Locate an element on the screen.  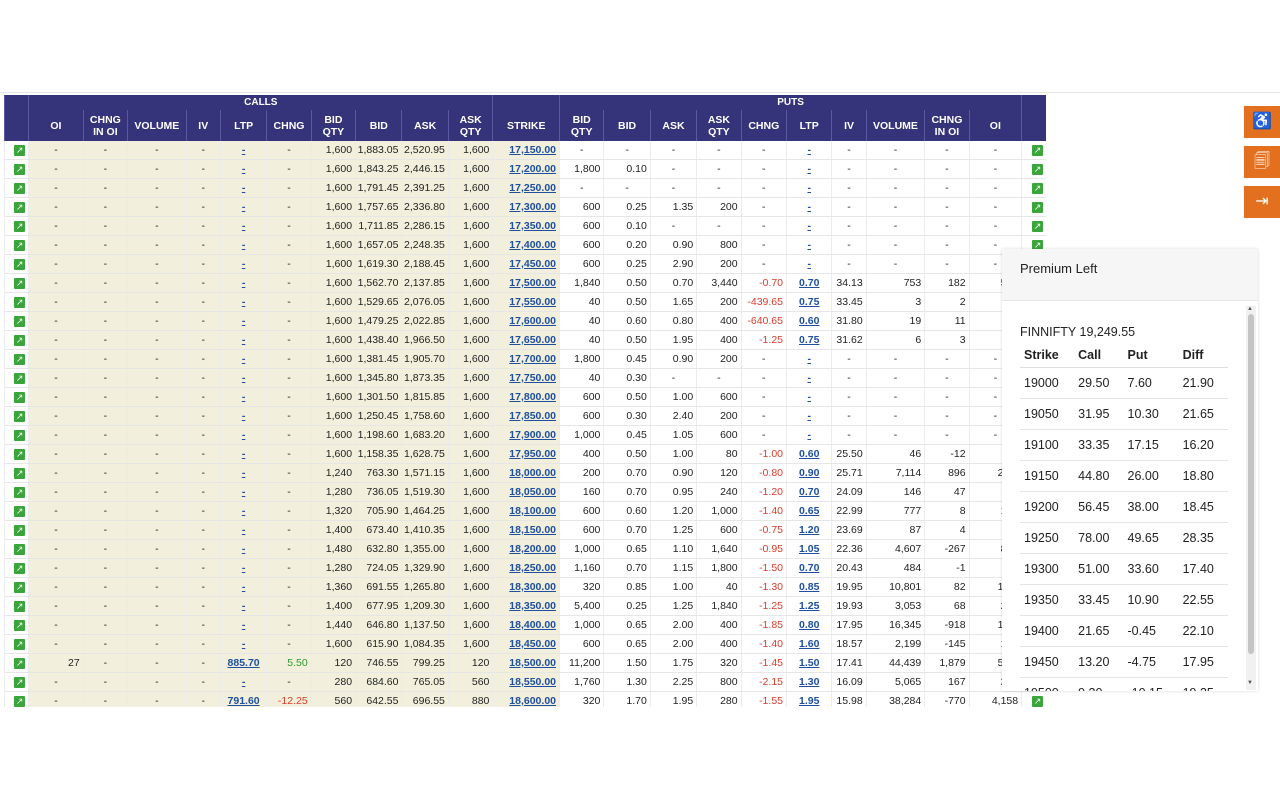
put-cell: 0.70 is located at coordinates (808, 492).